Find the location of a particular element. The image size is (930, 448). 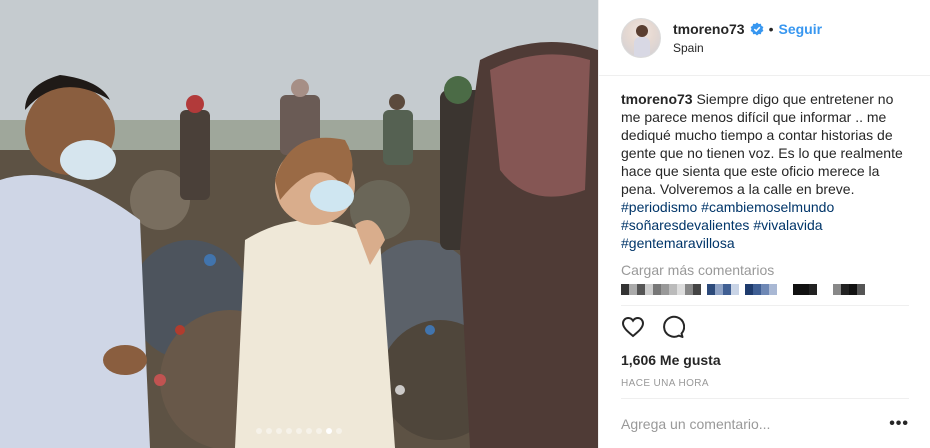

hashtag: #periodismo is located at coordinates (659, 207).